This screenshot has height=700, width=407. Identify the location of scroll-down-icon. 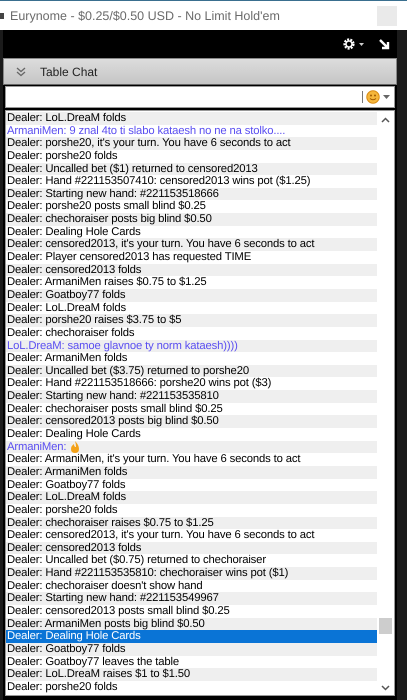
(385, 688).